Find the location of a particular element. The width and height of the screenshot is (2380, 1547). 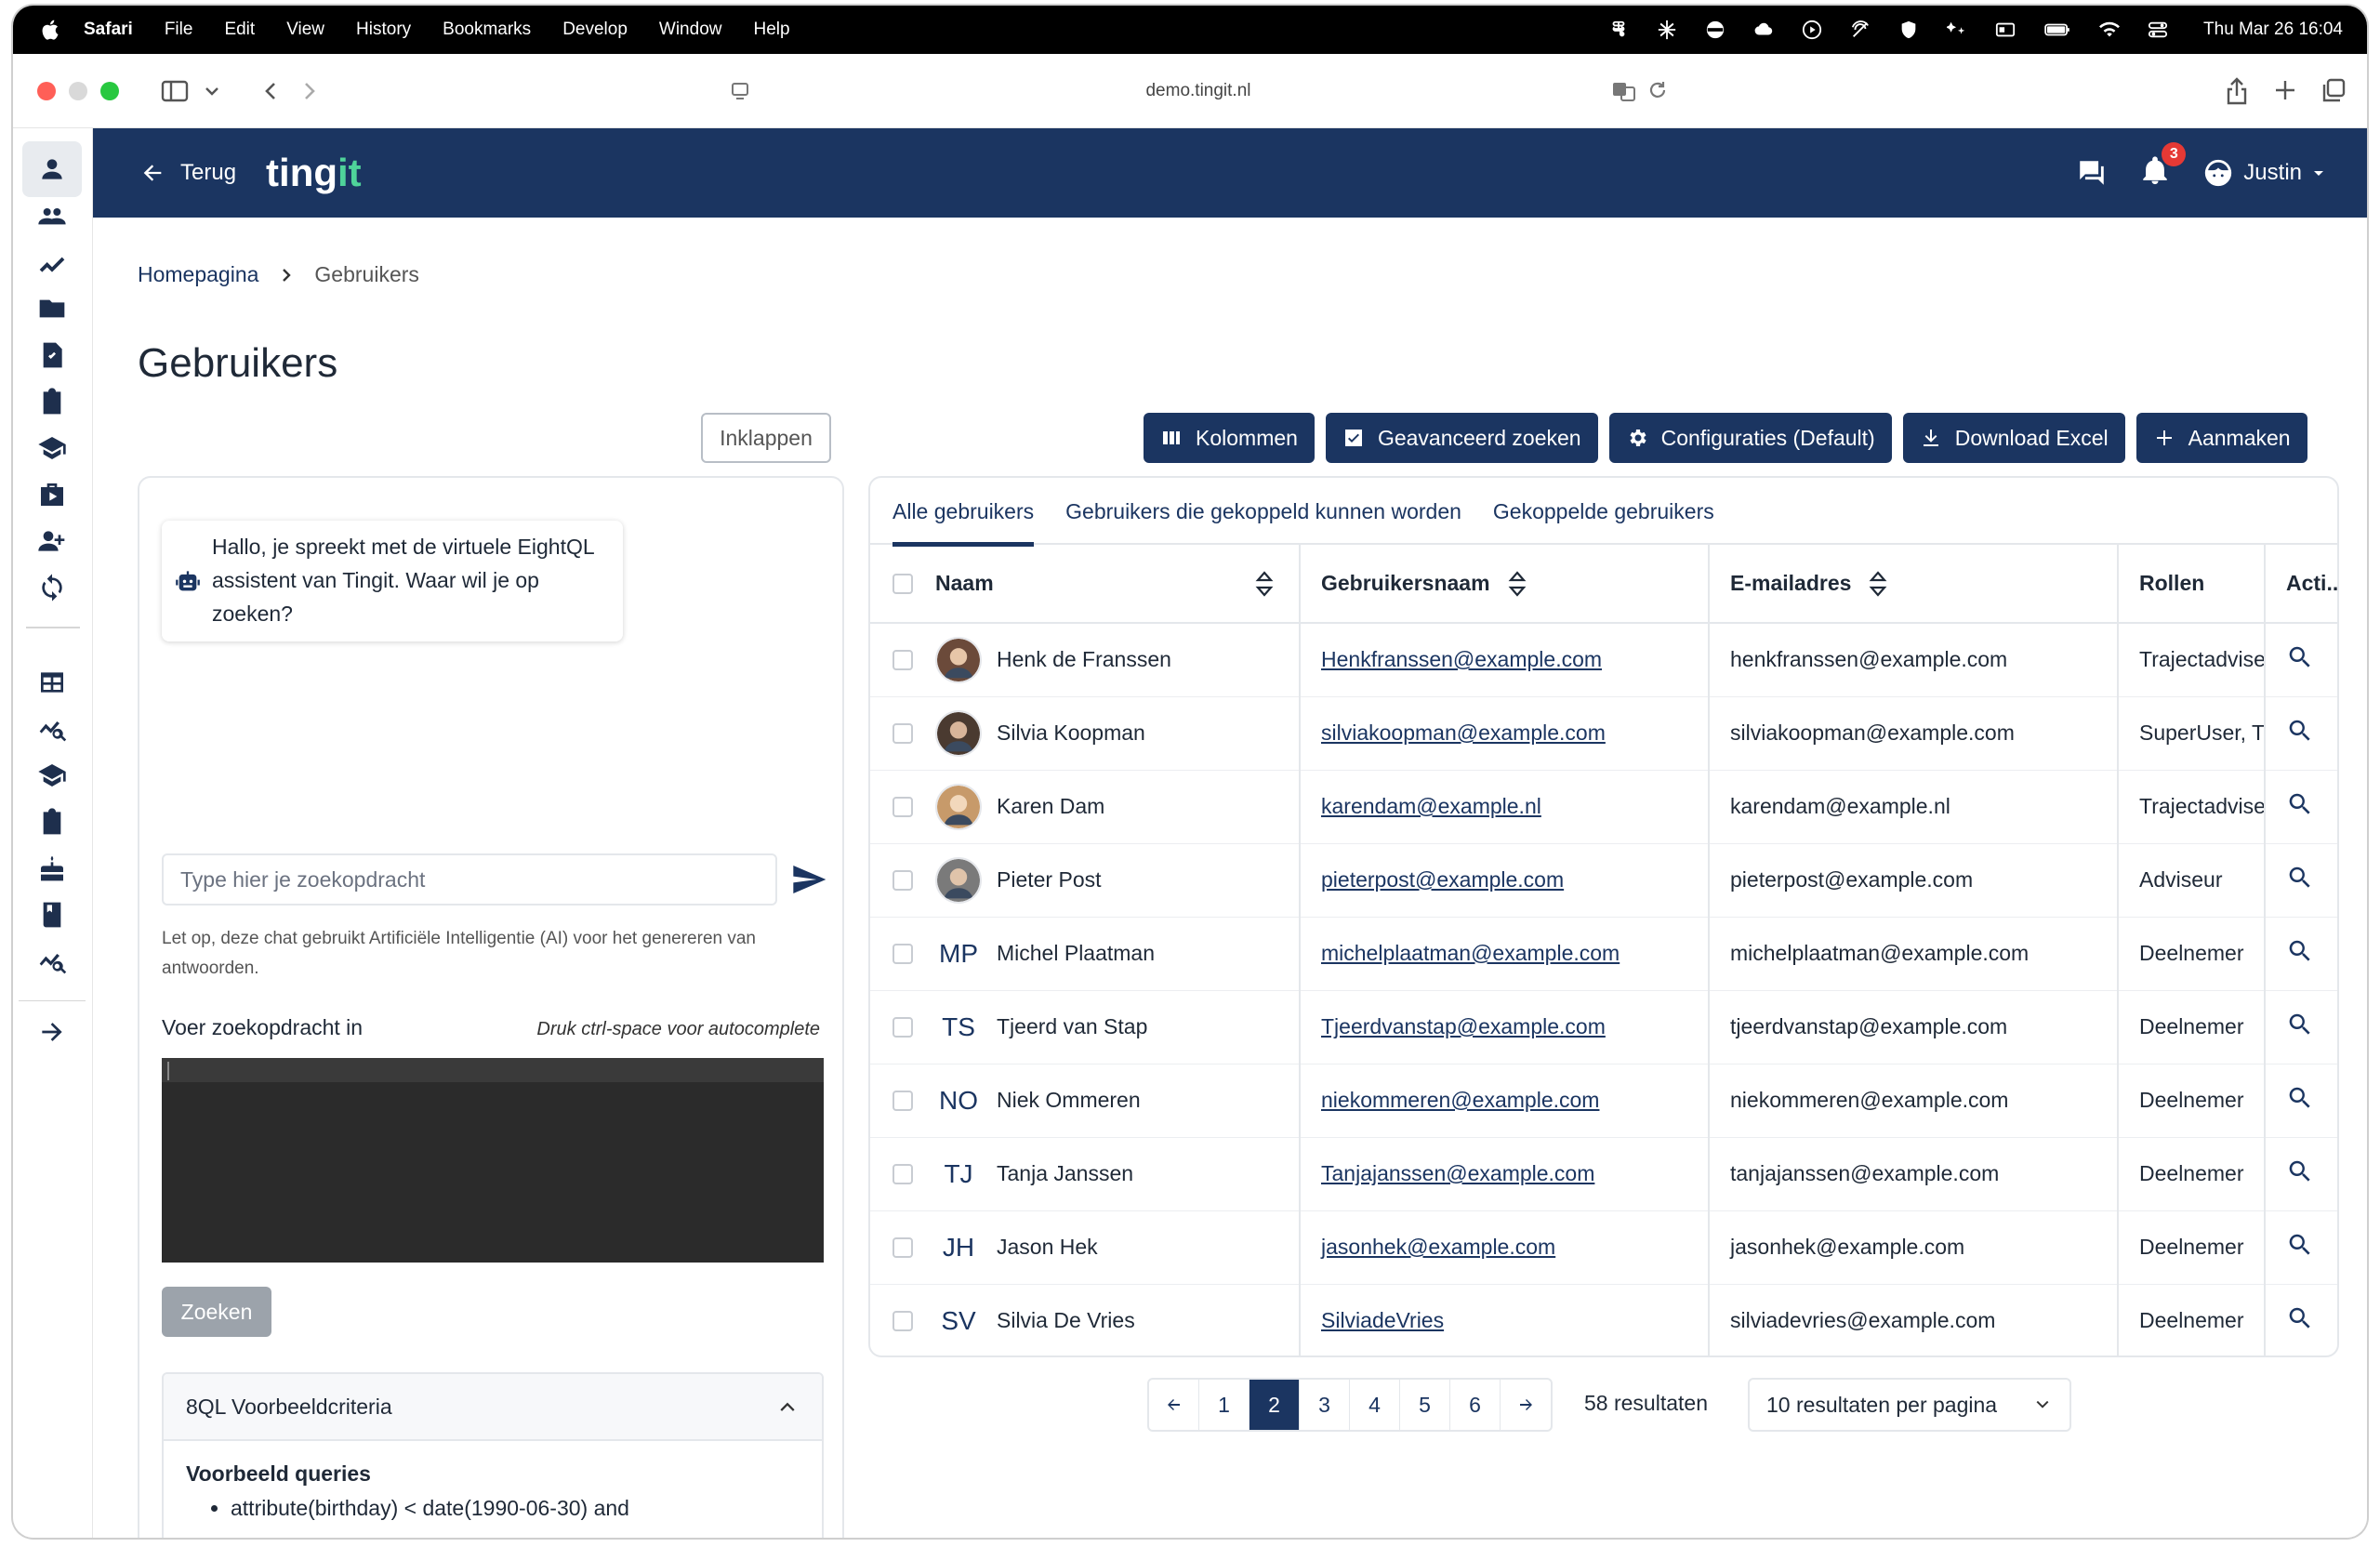

next-page-button is located at coordinates (1526, 1405).